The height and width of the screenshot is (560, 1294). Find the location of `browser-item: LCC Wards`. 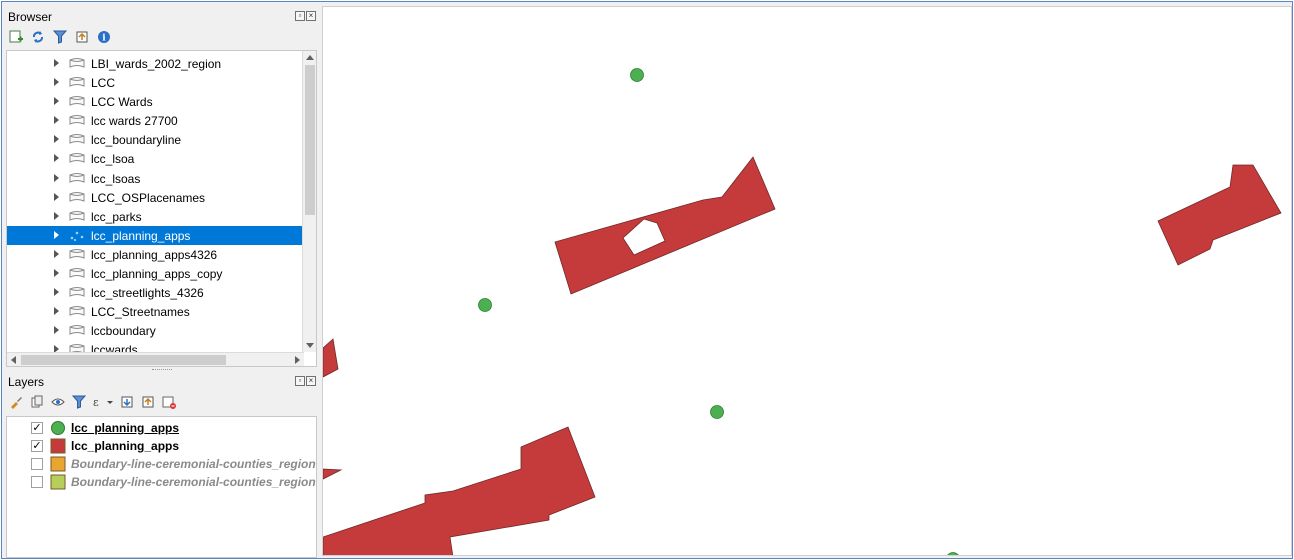

browser-item: LCC Wards is located at coordinates (155, 101).